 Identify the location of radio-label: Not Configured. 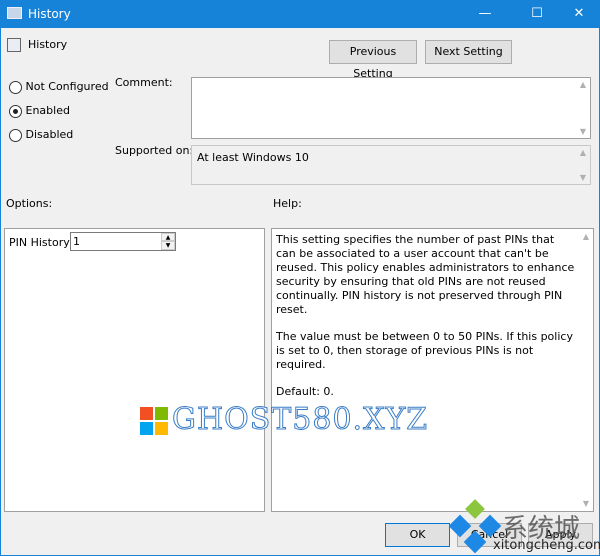
(67, 86).